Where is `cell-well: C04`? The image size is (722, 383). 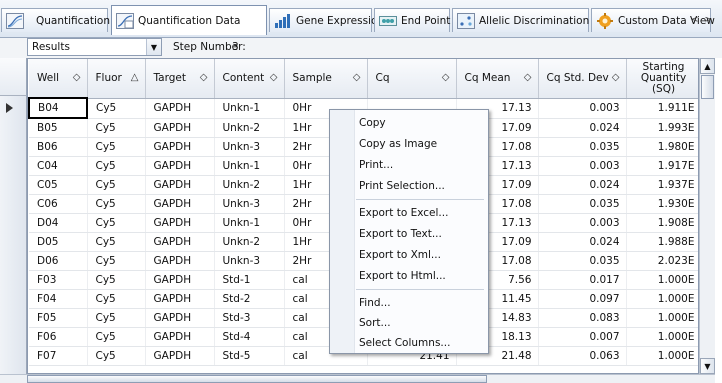
cell-well: C04 is located at coordinates (58, 166).